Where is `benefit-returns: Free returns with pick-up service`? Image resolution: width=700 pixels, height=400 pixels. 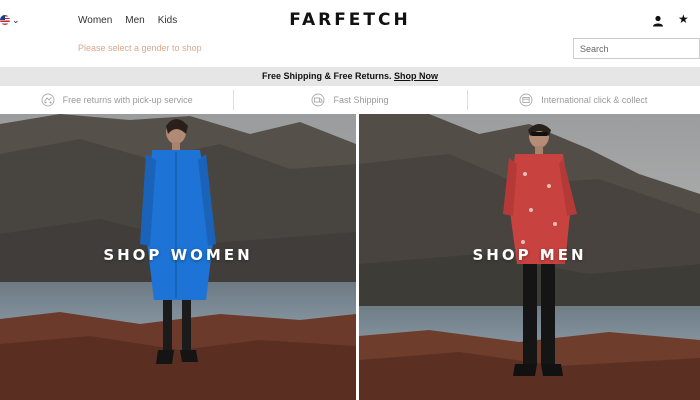
benefit-returns: Free returns with pick-up service is located at coordinates (116, 100).